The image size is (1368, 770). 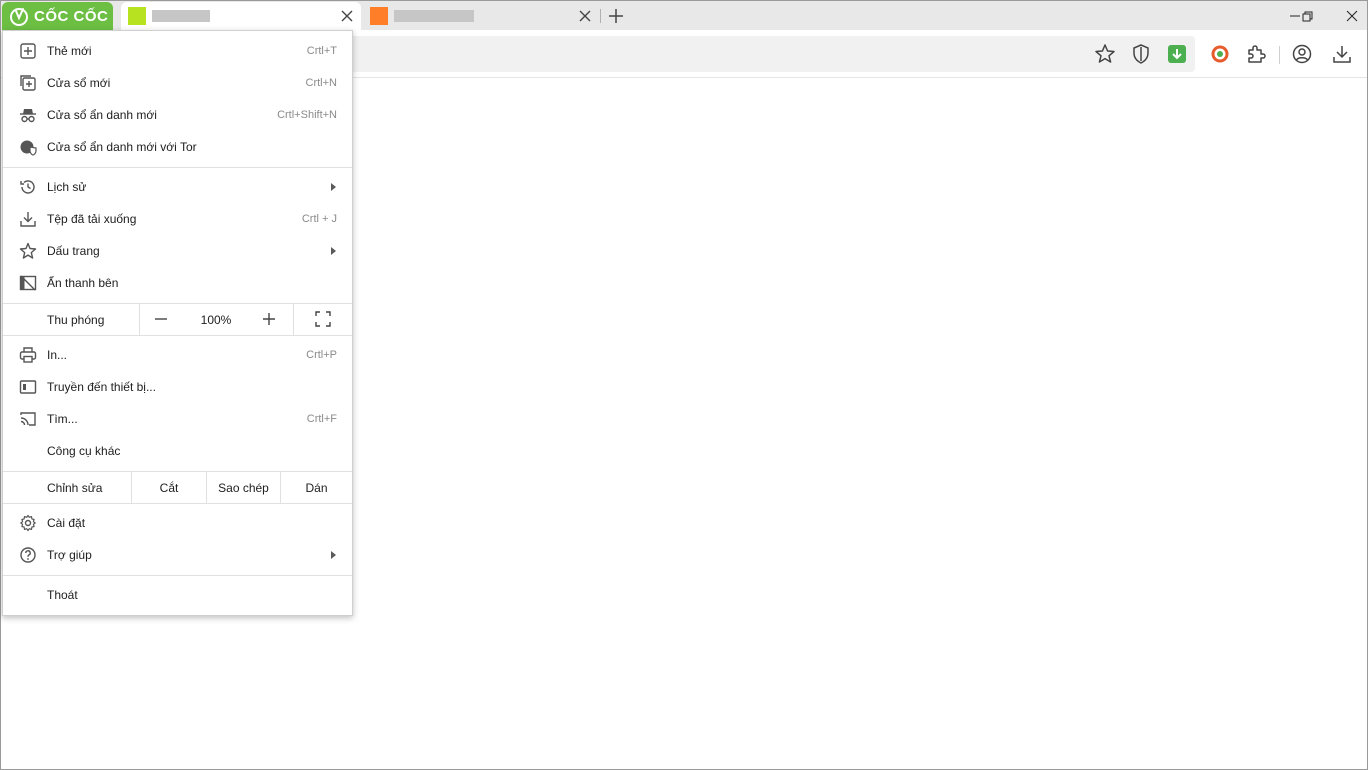 What do you see at coordinates (1177, 54) in the screenshot?
I see `savior-download-icon` at bounding box center [1177, 54].